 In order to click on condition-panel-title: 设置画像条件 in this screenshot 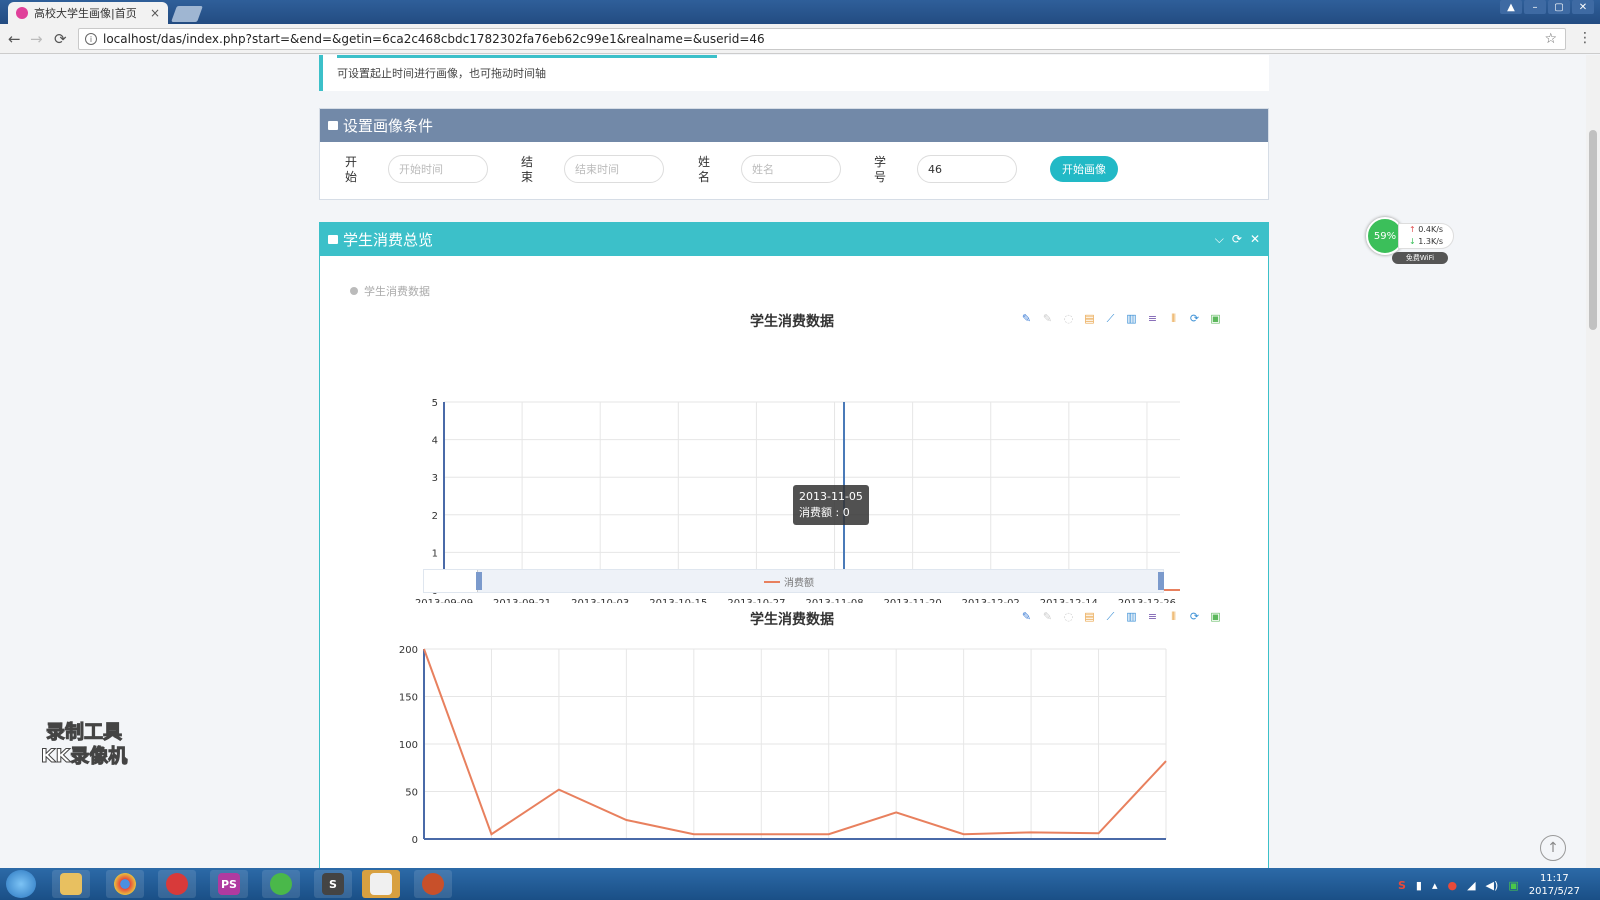, I will do `click(388, 126)`.